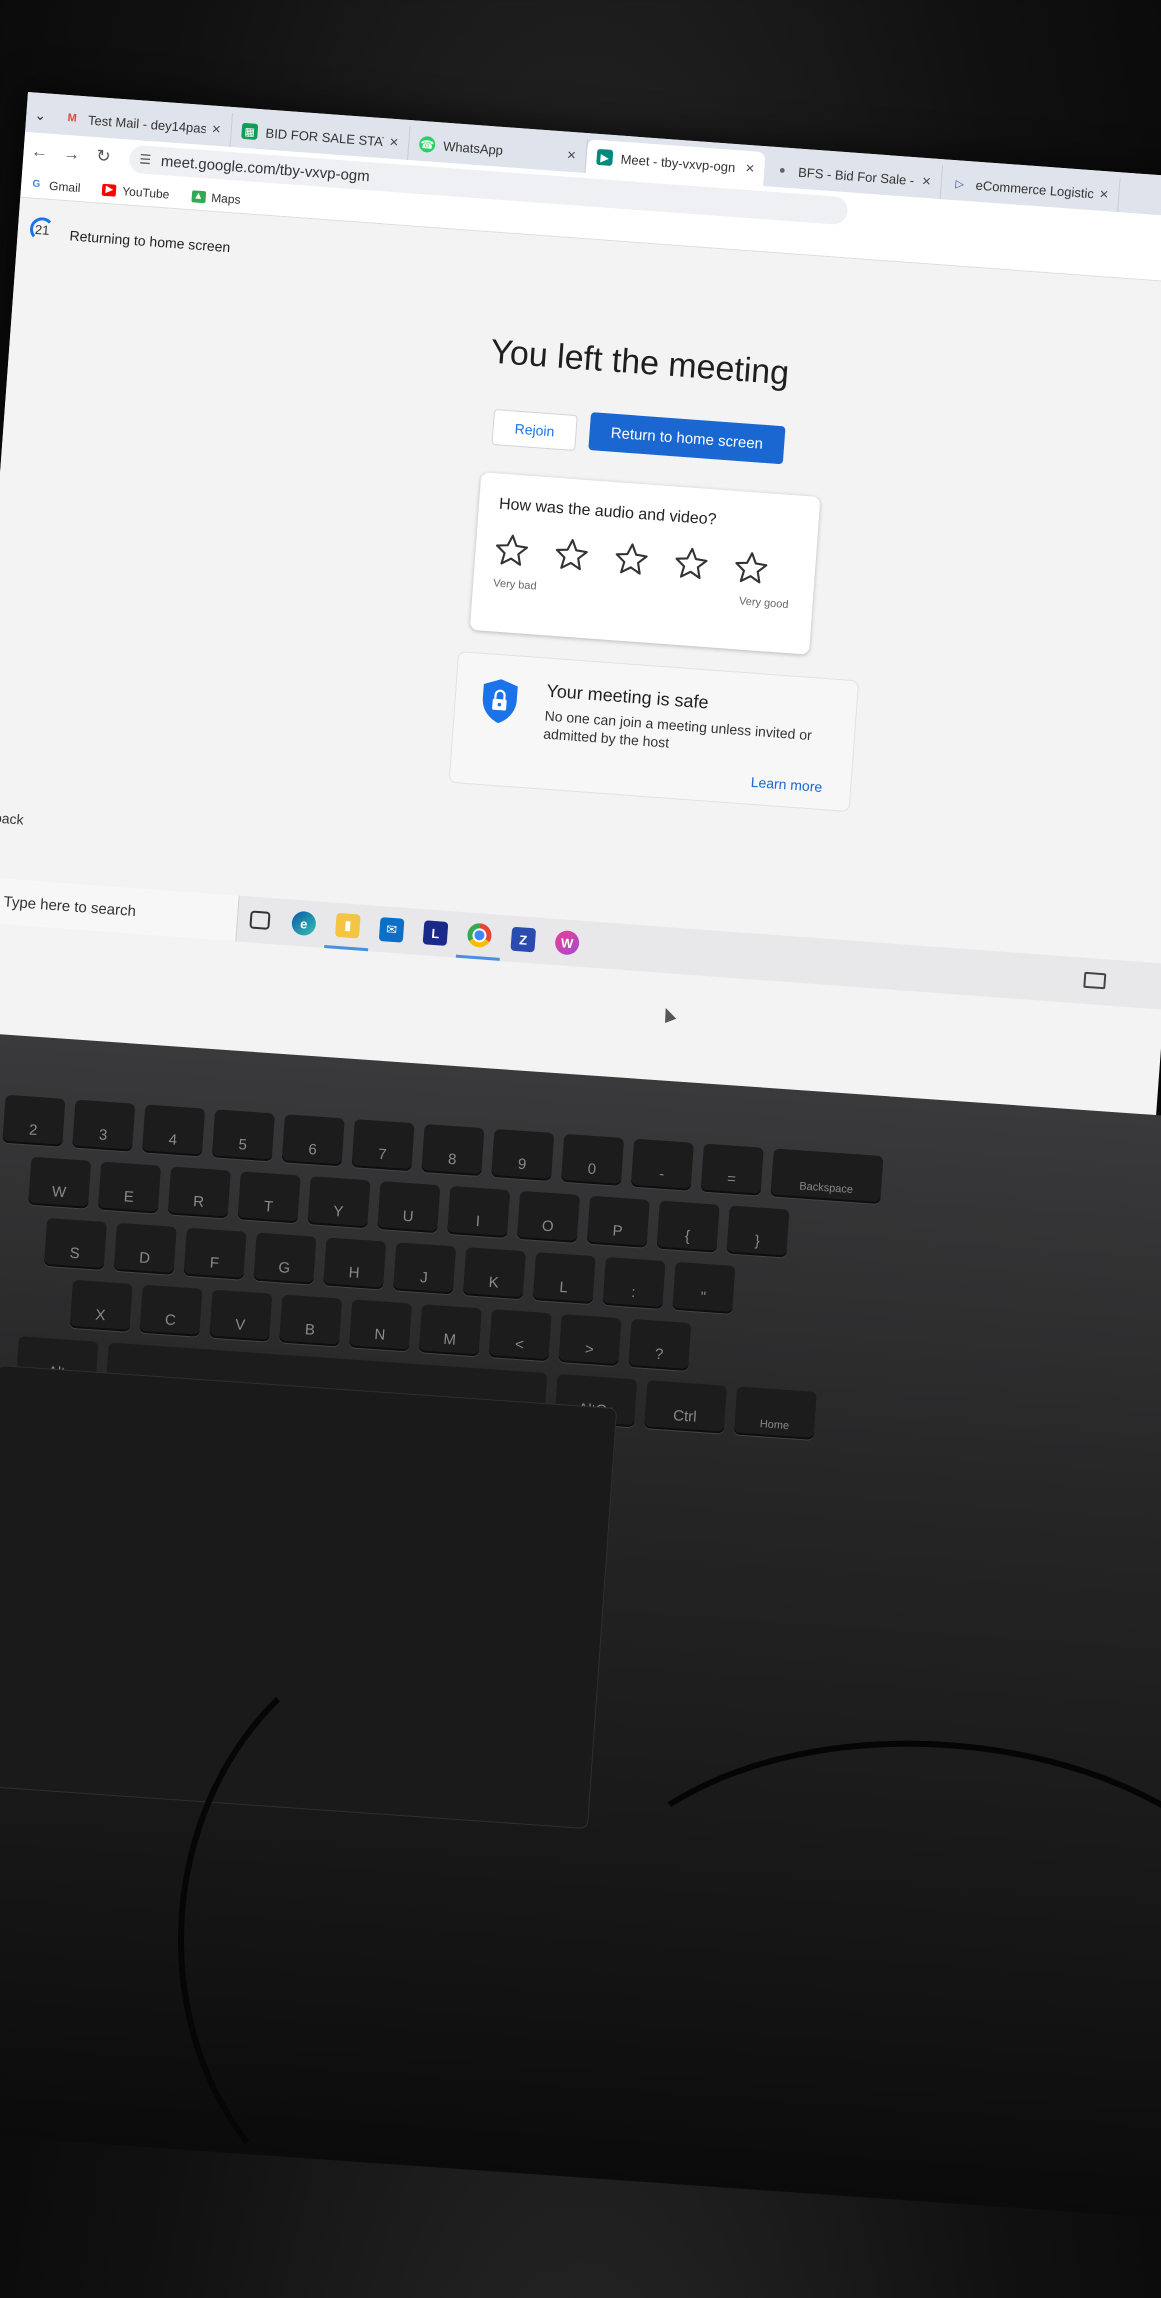  What do you see at coordinates (704, 1287) in the screenshot?
I see `key: "` at bounding box center [704, 1287].